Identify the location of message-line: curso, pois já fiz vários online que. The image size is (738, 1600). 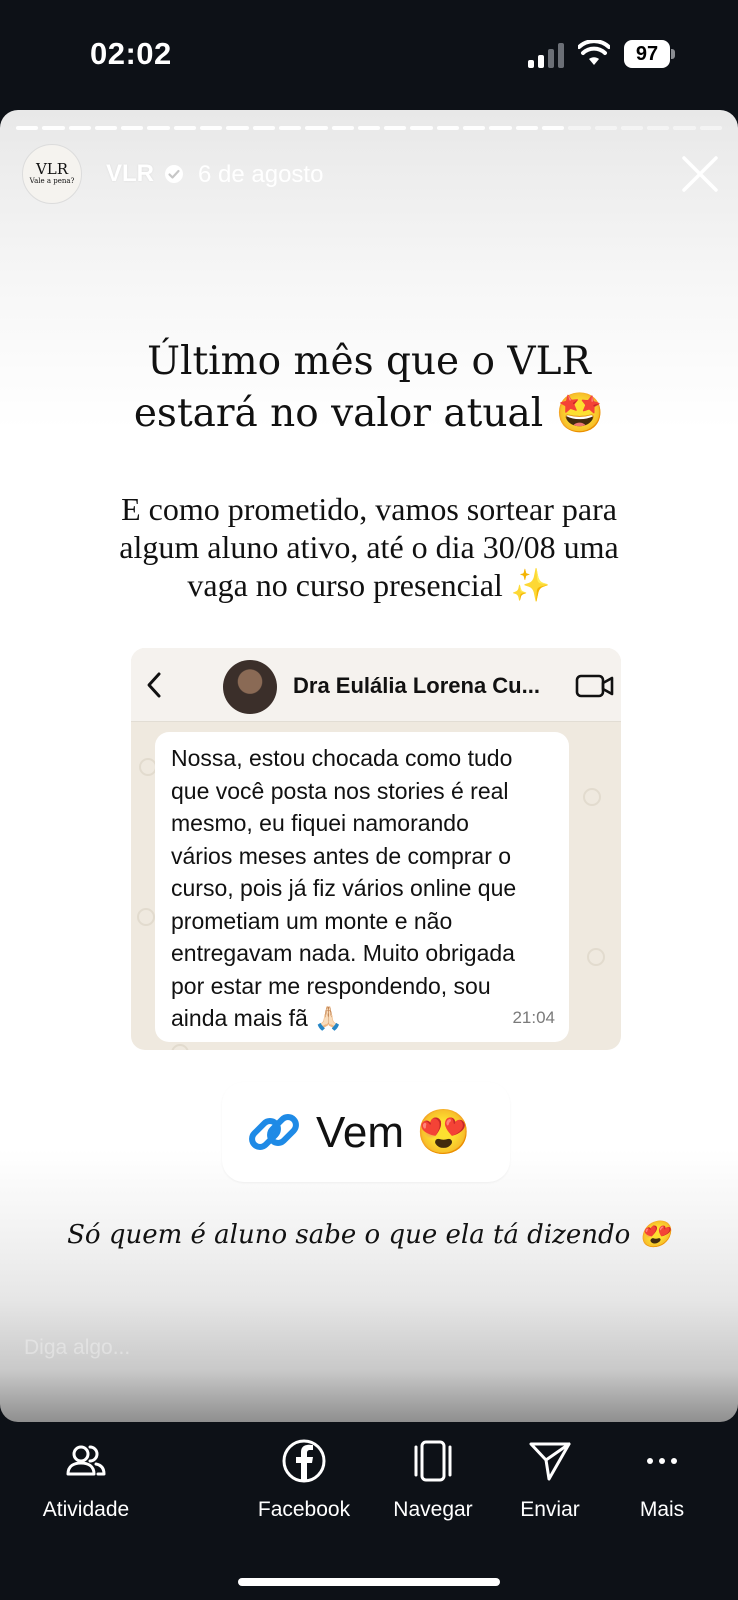
(344, 888).